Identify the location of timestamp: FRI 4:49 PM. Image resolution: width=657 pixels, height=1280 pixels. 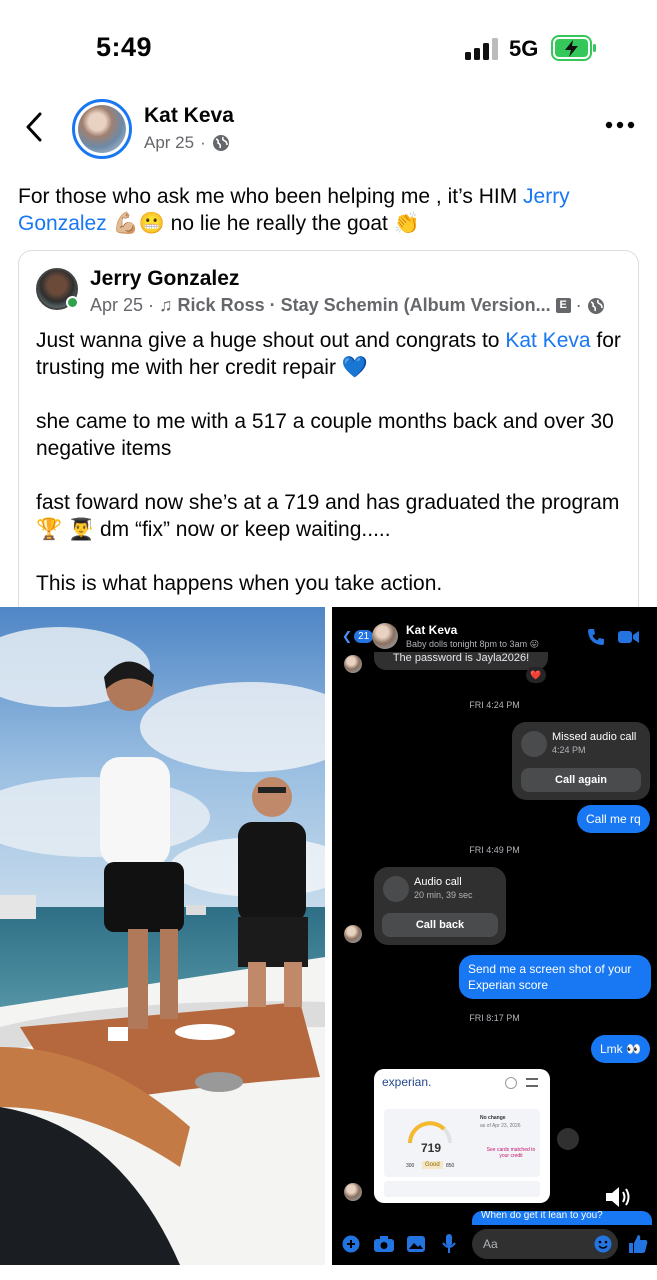
(494, 850).